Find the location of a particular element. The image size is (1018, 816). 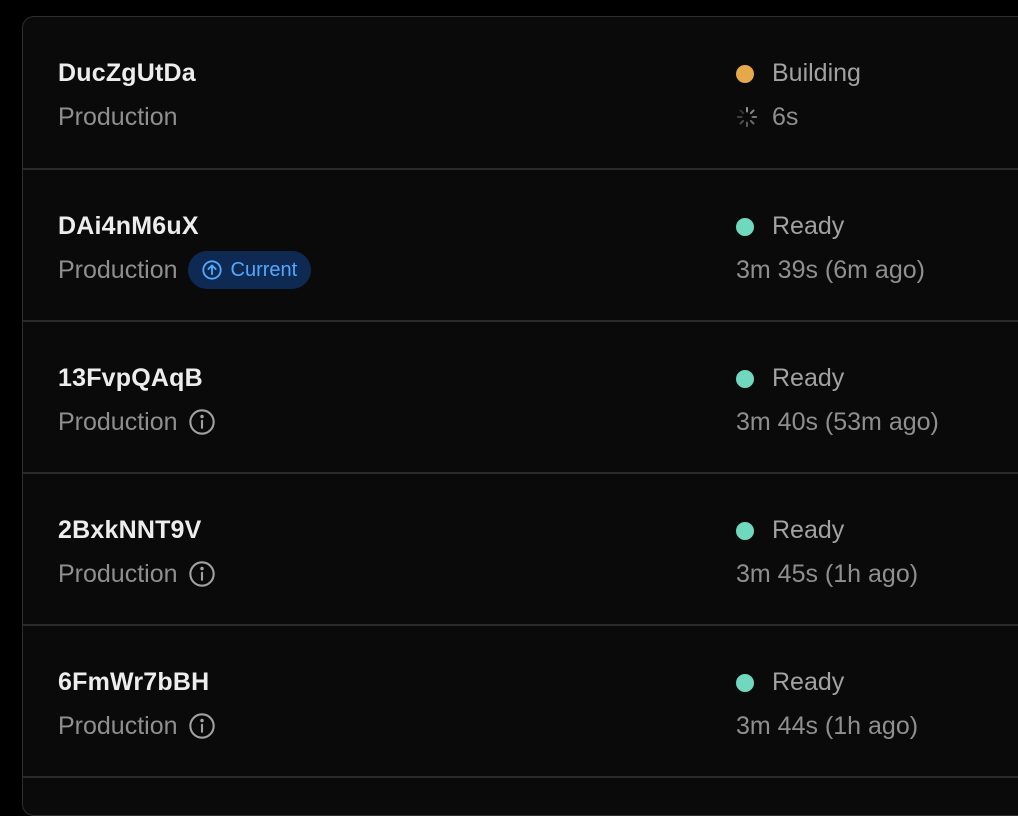

deployment-id: 6FmWr7bBH is located at coordinates (133, 682).